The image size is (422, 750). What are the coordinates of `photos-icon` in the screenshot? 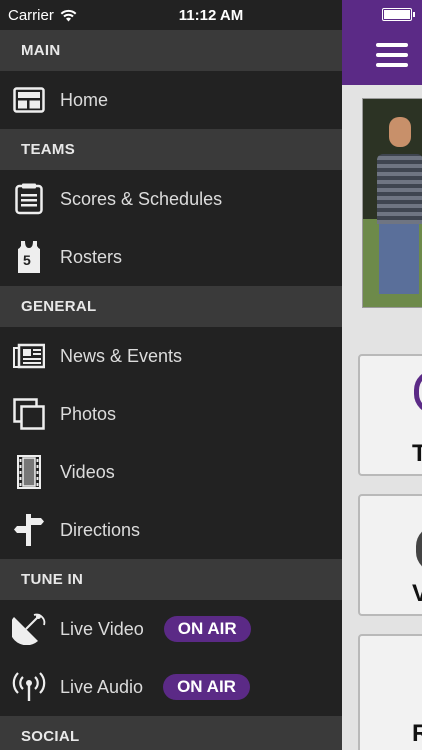 It's located at (29, 414).